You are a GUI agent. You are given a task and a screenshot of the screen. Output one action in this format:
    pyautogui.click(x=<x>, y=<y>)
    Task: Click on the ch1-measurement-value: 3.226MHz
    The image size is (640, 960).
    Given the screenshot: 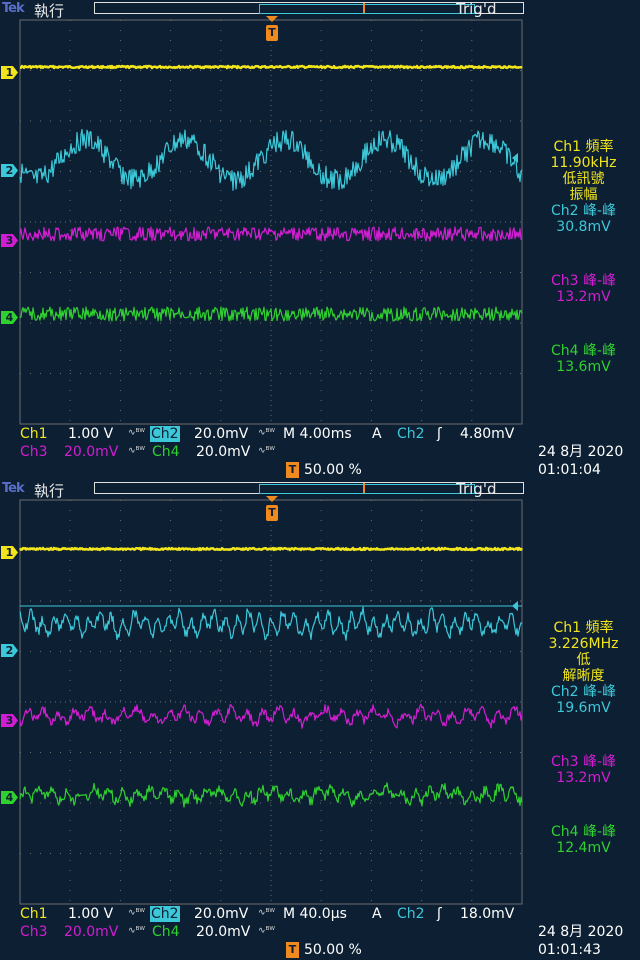 What is the action you would take?
    pyautogui.click(x=583, y=644)
    